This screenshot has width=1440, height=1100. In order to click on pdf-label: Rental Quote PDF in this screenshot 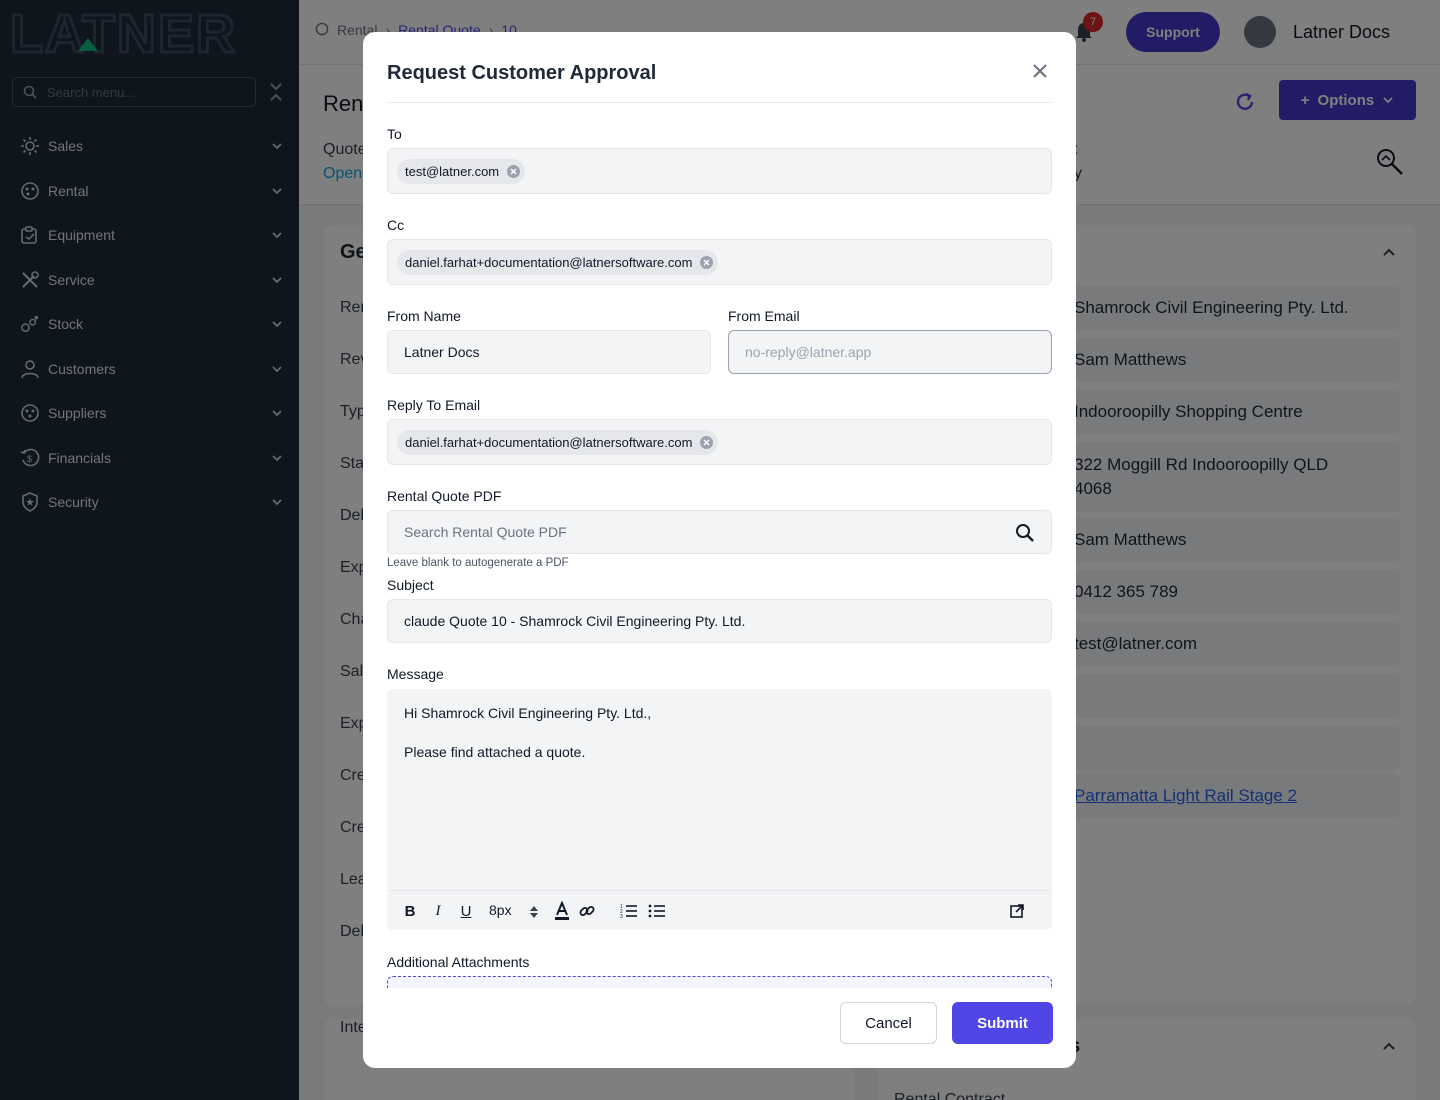, I will do `click(444, 496)`.